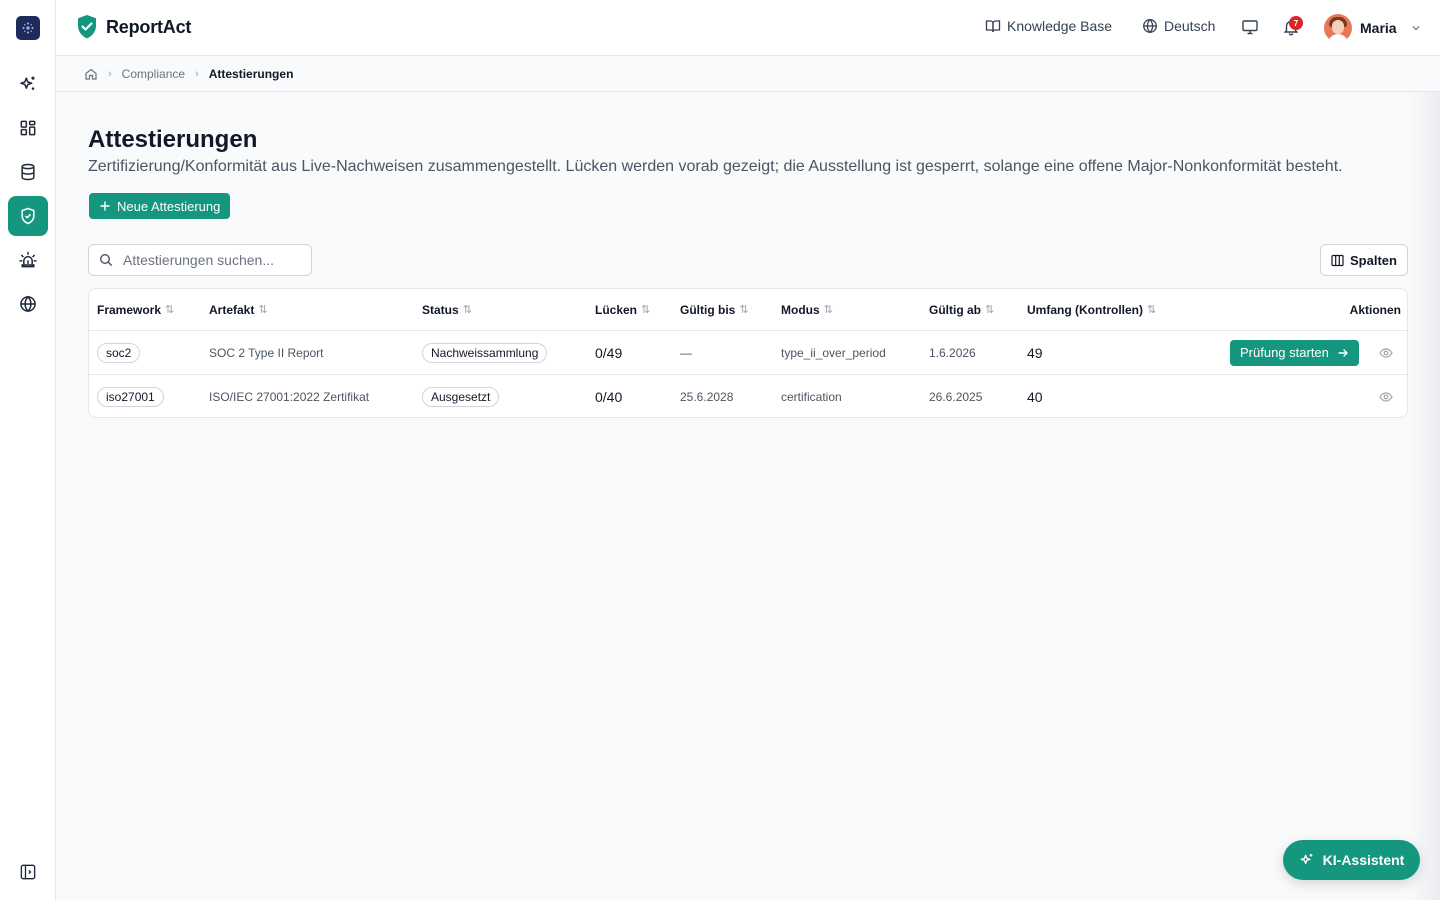 The height and width of the screenshot is (900, 1440). I want to click on artefakt-cell: ISO/IEC 27001:2022 Zertifikat, so click(289, 397).